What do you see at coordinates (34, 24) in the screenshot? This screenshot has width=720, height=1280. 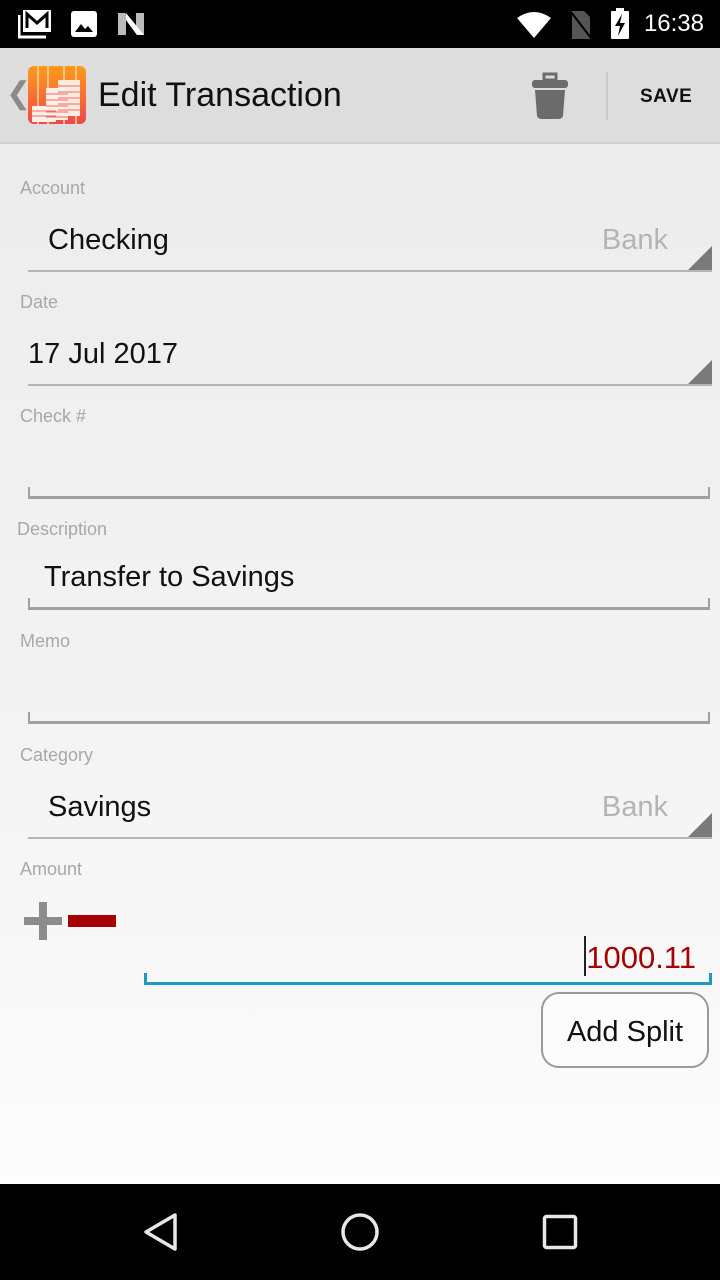 I see `gmail-icon` at bounding box center [34, 24].